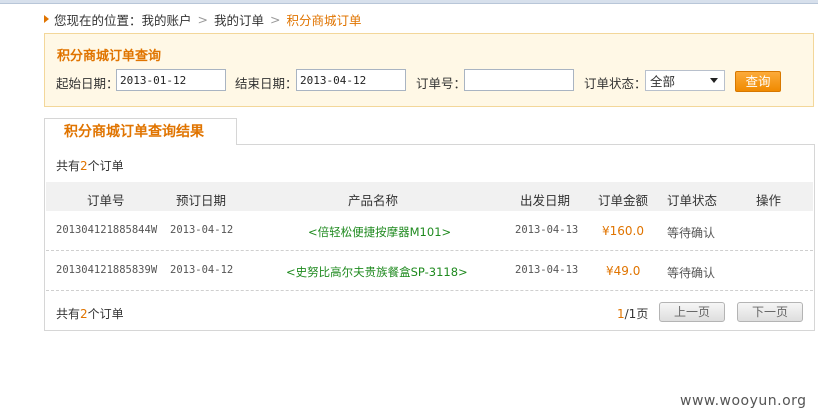 The image size is (818, 412). What do you see at coordinates (239, 19) in the screenshot?
I see `breadcrumb-my-orders: 我的订单` at bounding box center [239, 19].